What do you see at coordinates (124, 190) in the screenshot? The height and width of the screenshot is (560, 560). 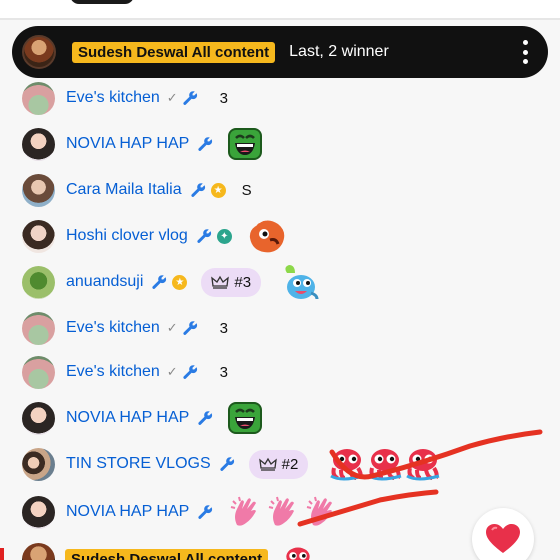 I see `author-name: Cara Maila Italia` at bounding box center [124, 190].